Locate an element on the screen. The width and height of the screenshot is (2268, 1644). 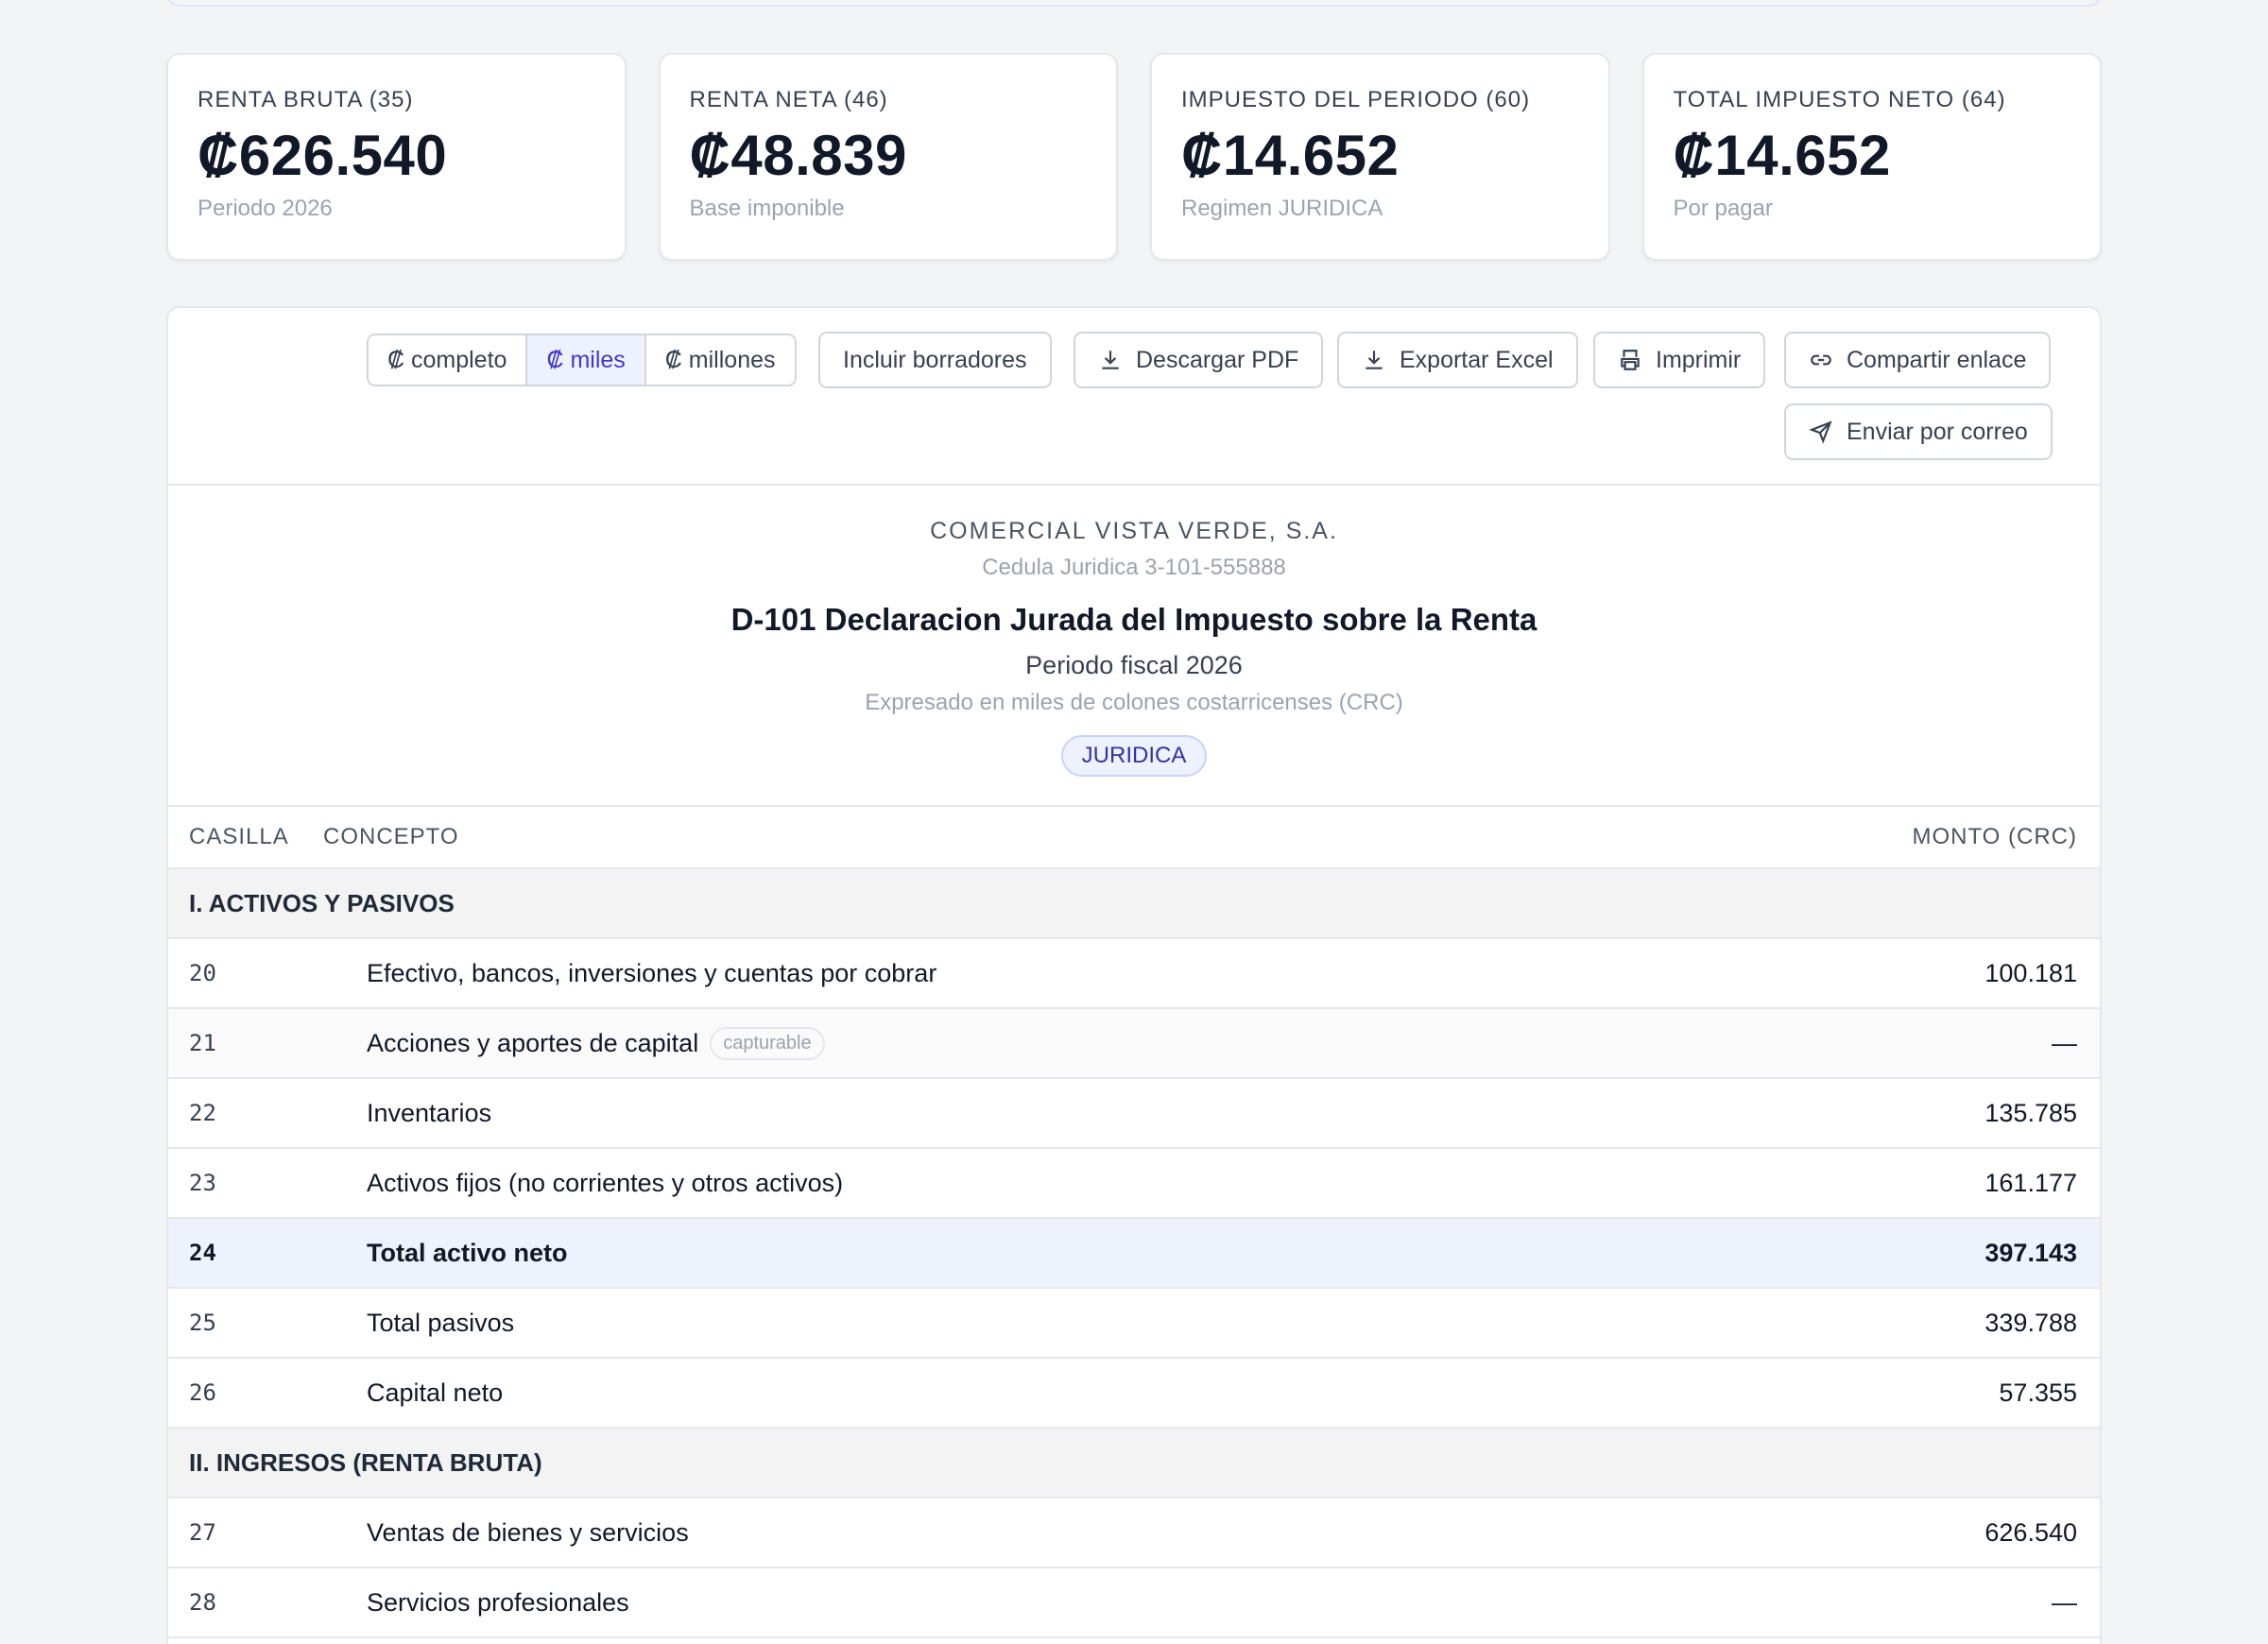
column-header-monto: MONTO (CRC) is located at coordinates (1994, 836).